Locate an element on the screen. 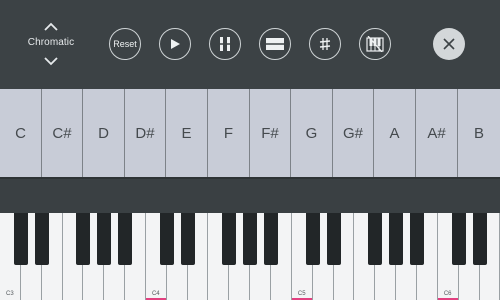 The image size is (500, 300). note-label: A is located at coordinates (394, 133).